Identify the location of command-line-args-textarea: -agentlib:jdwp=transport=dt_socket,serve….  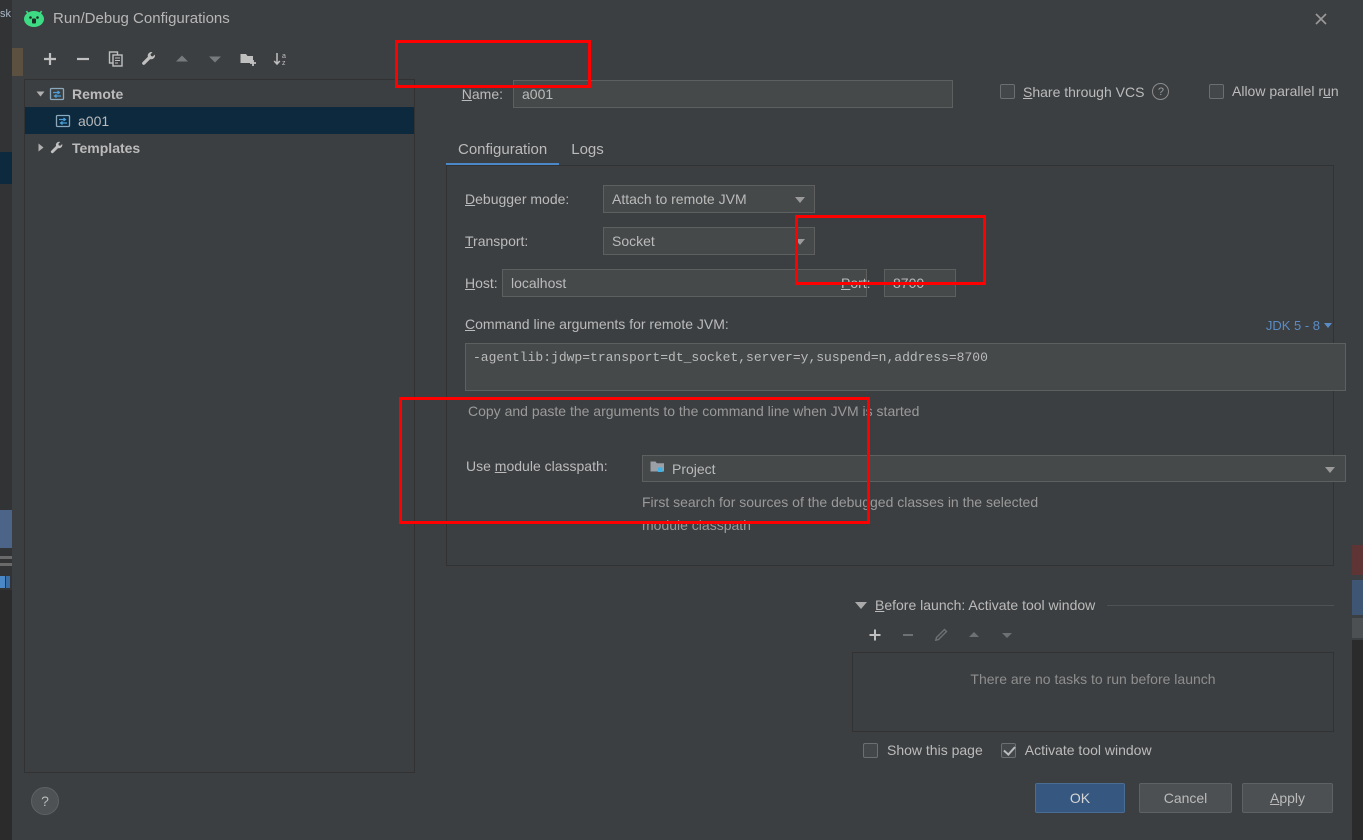
(905, 367).